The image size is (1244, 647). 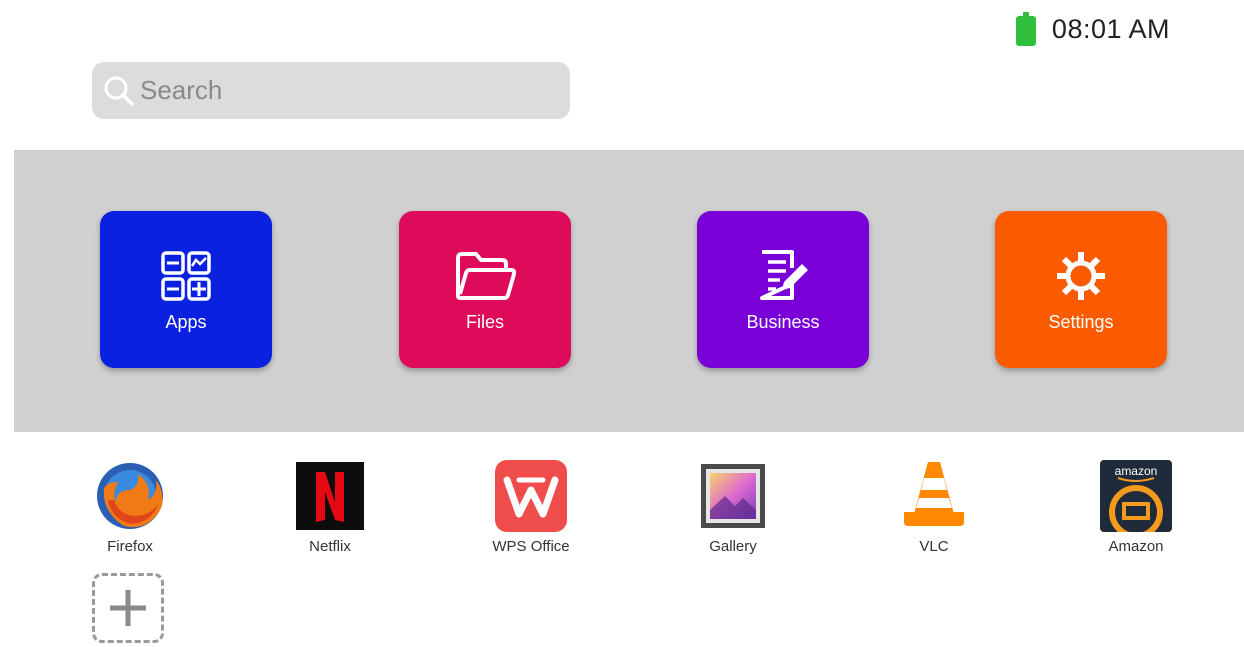 I want to click on files-tile: Files, so click(x=485, y=289).